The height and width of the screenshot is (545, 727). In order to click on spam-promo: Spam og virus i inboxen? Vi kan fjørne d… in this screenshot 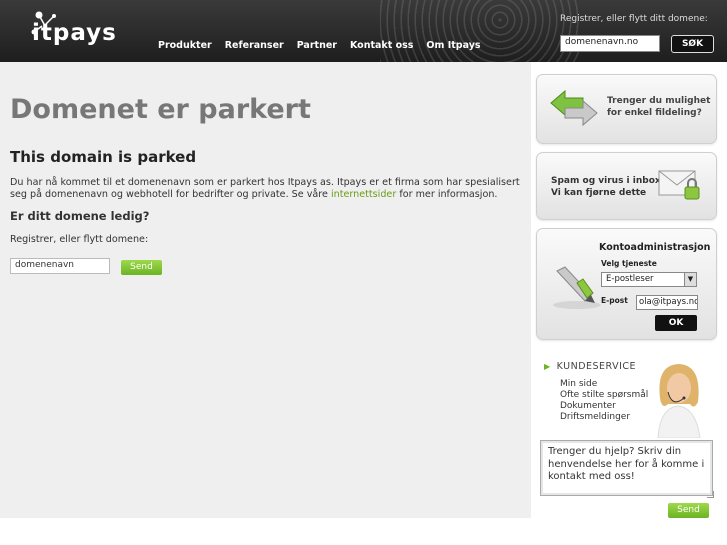, I will do `click(626, 186)`.